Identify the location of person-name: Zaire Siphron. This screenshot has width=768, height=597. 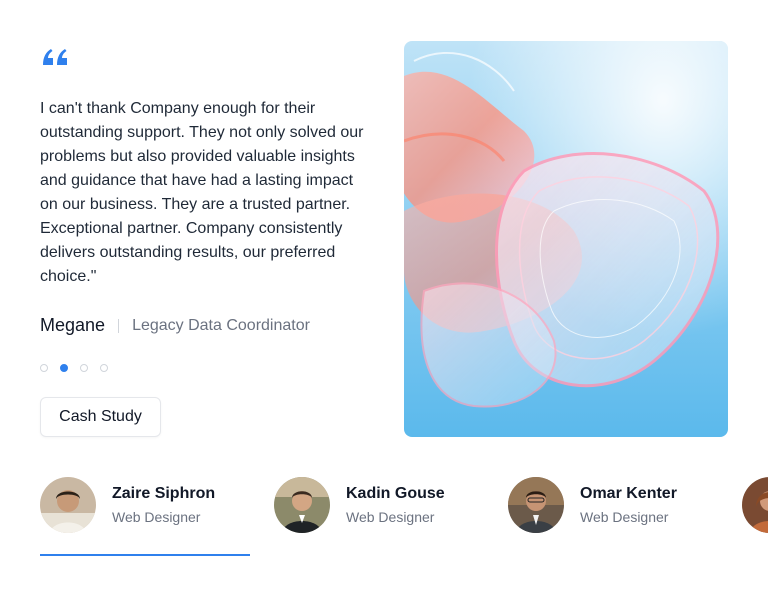
(164, 493).